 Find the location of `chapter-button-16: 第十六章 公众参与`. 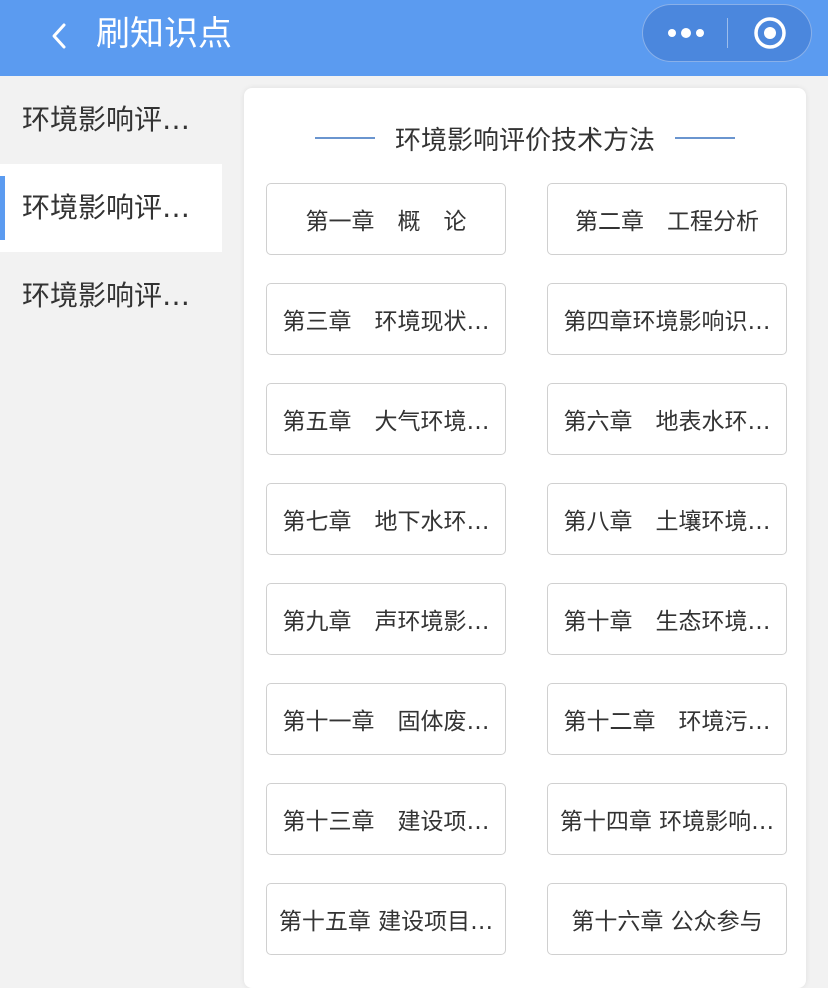

chapter-button-16: 第十六章 公众参与 is located at coordinates (667, 919).